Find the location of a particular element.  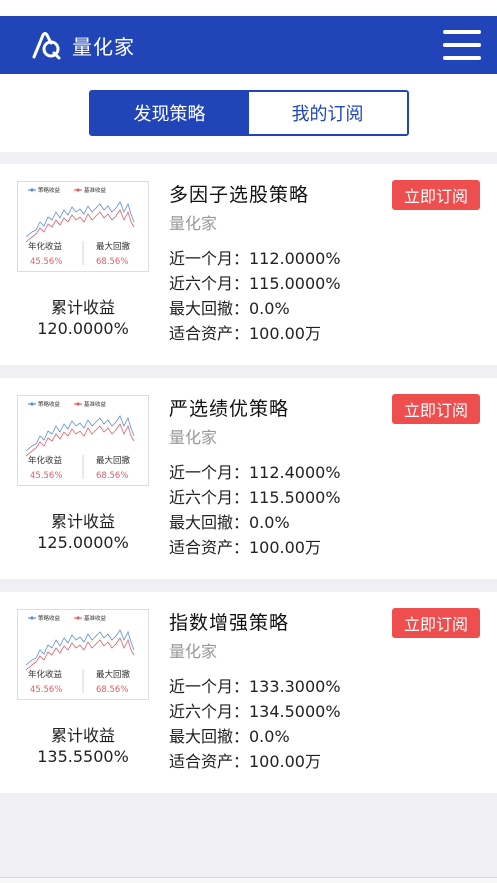

cumulative-return-value: 135.5500% is located at coordinates (83, 756).